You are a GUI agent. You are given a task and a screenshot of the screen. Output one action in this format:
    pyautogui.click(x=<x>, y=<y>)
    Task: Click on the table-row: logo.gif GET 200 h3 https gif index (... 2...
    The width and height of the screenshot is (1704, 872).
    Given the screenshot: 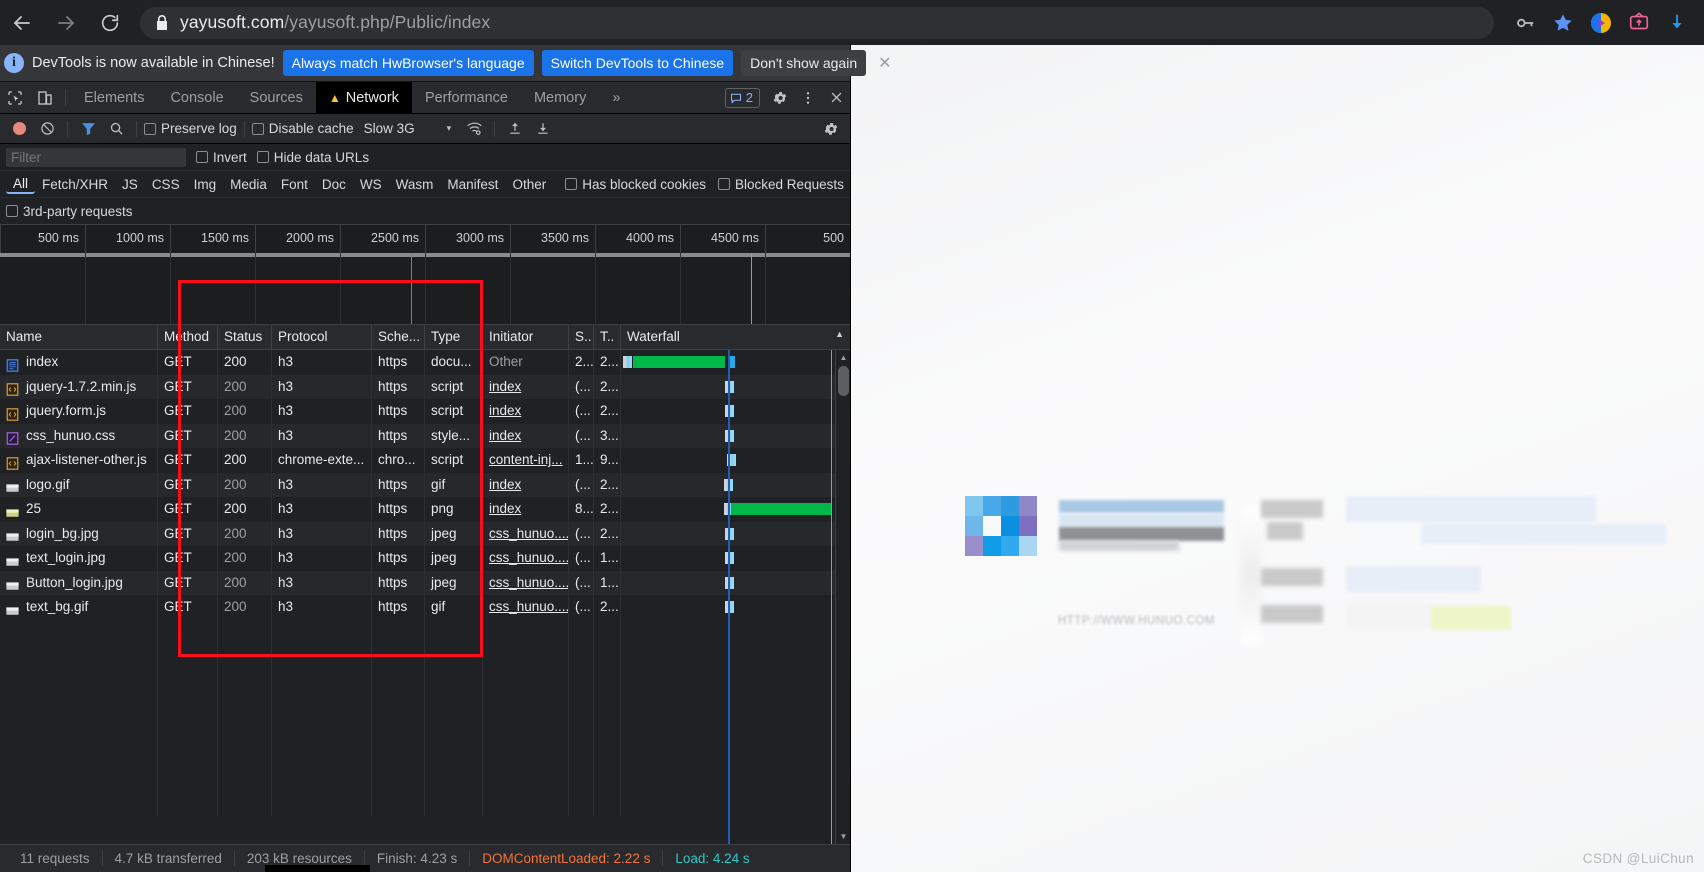 What is the action you would take?
    pyautogui.click(x=425, y=484)
    